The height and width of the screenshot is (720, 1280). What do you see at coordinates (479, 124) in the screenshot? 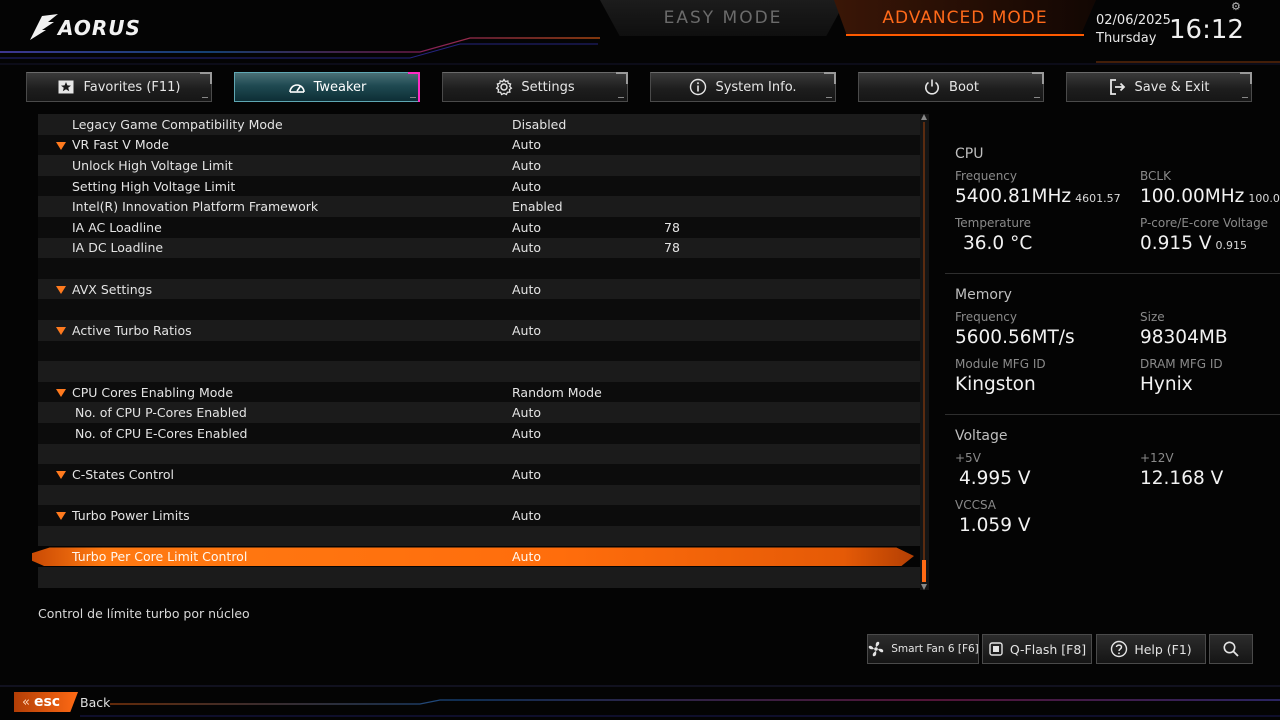
I see `setting-row: Legacy Game Compatibility Mode Disabled` at bounding box center [479, 124].